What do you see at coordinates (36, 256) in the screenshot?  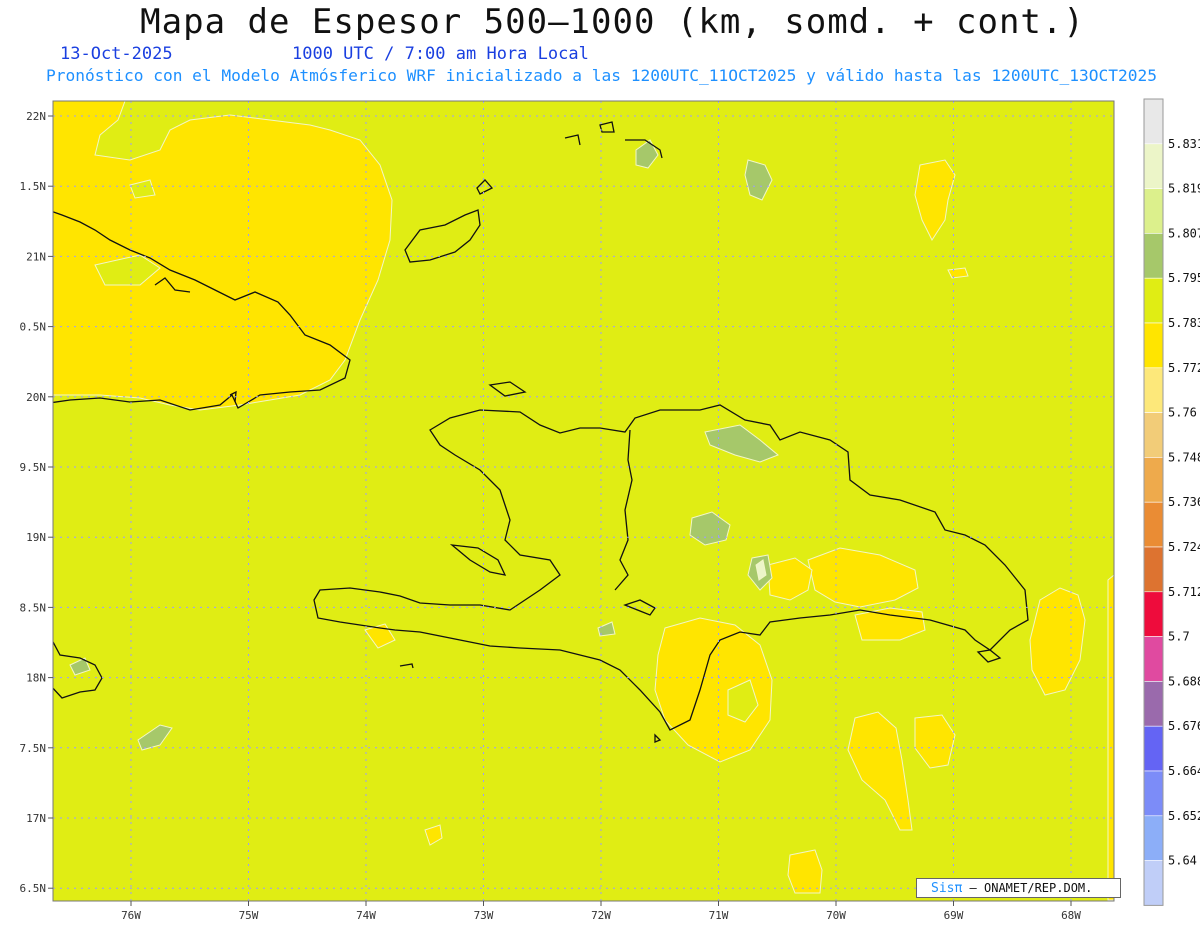 I see `lat-label: 21N` at bounding box center [36, 256].